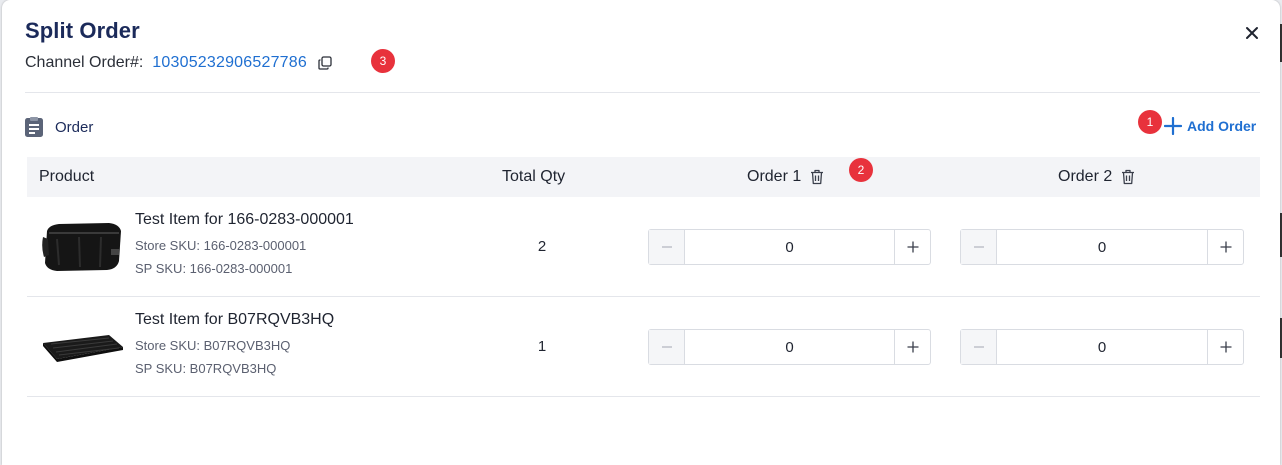  Describe the element at coordinates (542, 346) in the screenshot. I see `total-qty: 1` at that location.